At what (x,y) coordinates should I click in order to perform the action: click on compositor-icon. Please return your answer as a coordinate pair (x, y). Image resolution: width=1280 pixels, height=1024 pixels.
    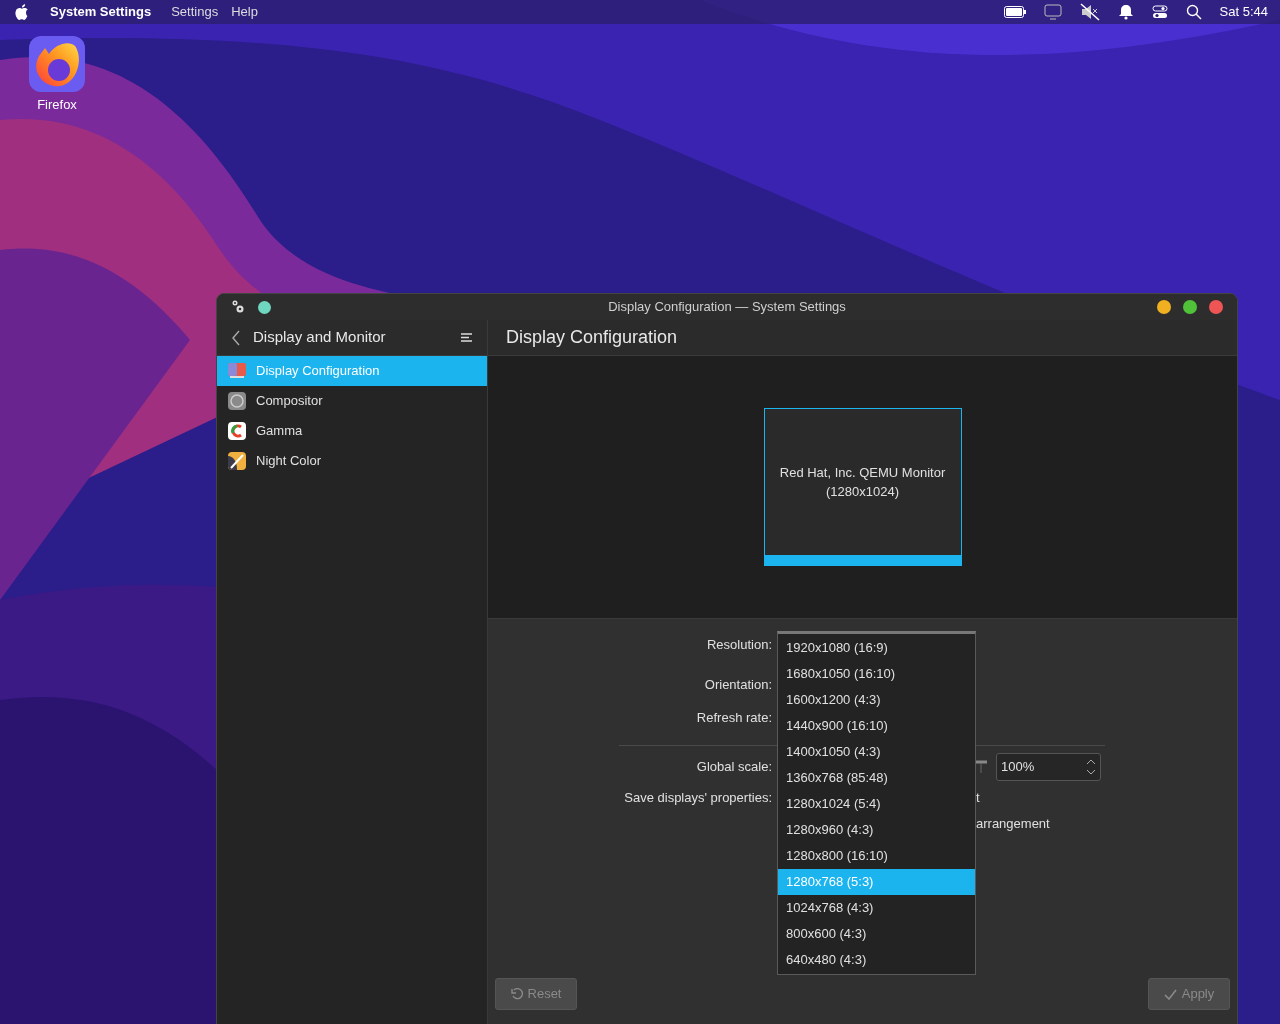
    Looking at the image, I should click on (237, 401).